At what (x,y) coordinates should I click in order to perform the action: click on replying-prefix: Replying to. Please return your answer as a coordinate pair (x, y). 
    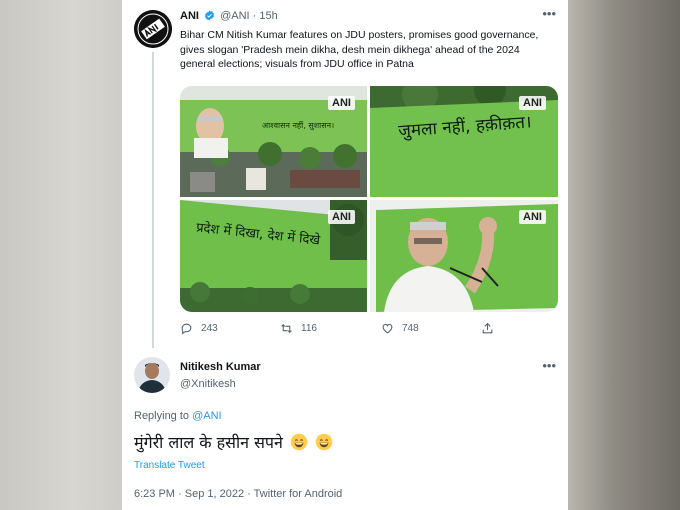
    Looking at the image, I should click on (162, 416).